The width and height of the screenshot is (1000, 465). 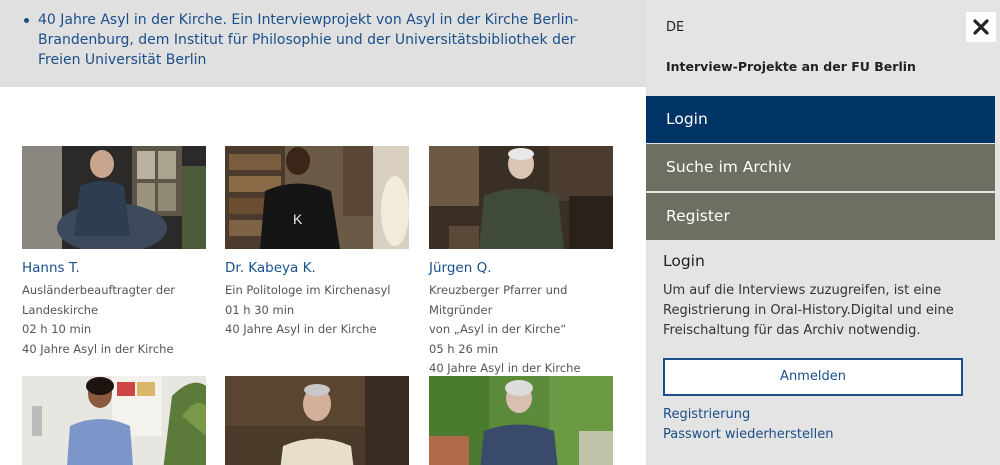 I want to click on meta-line: Kreuzberger Pfarrer und Mitgründer, so click(x=498, y=300).